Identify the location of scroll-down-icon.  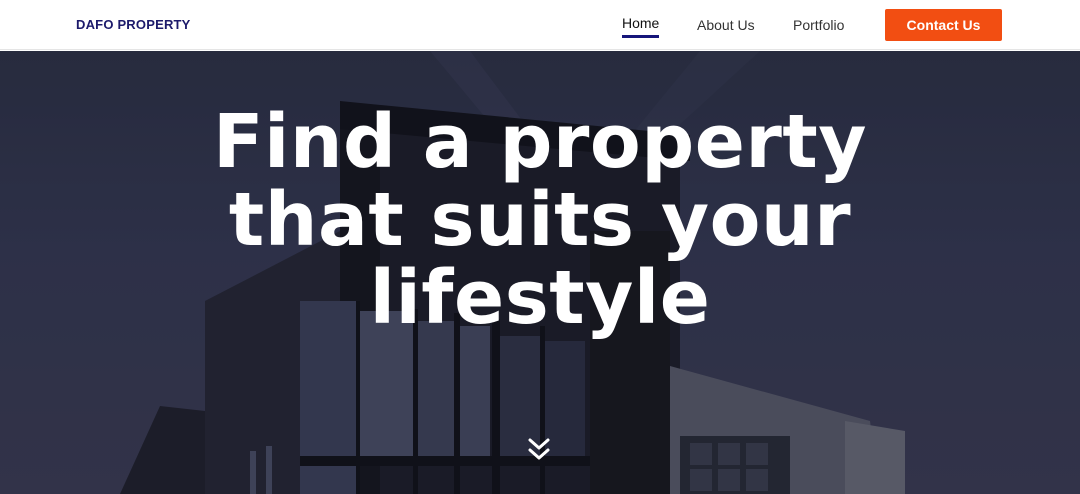
(539, 450).